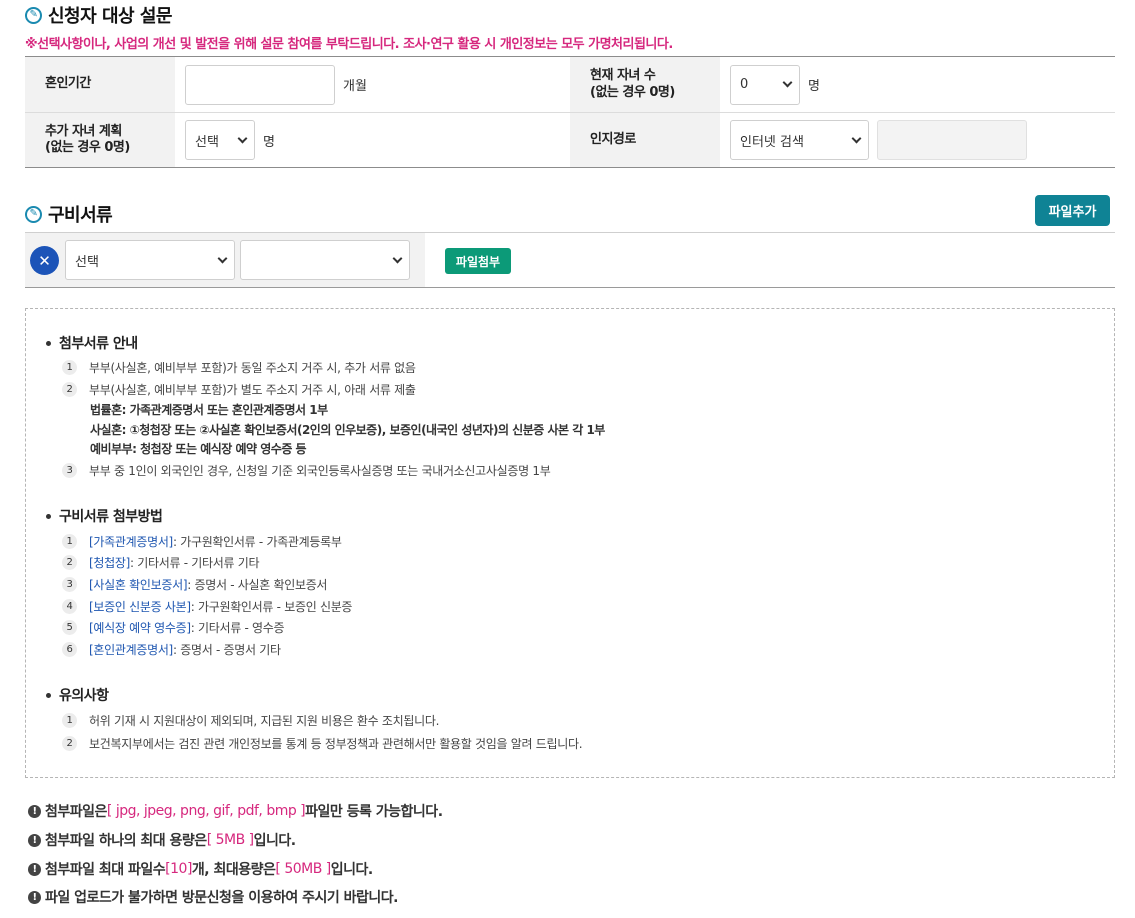 Image resolution: width=1135 pixels, height=918 pixels. What do you see at coordinates (220, 140) in the screenshot?
I see `child-plan-select: 선택` at bounding box center [220, 140].